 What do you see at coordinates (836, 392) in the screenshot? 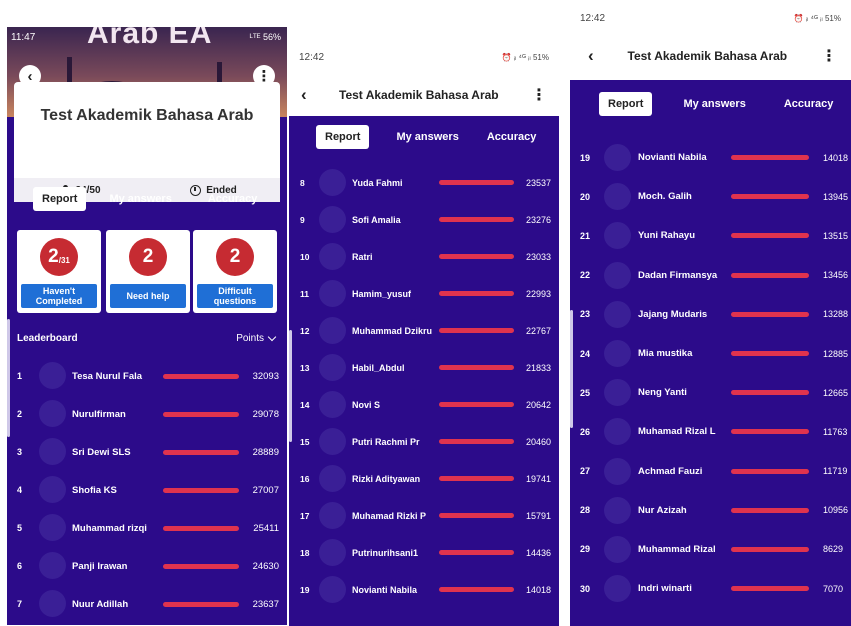
I see `player-points: 12665` at bounding box center [836, 392].